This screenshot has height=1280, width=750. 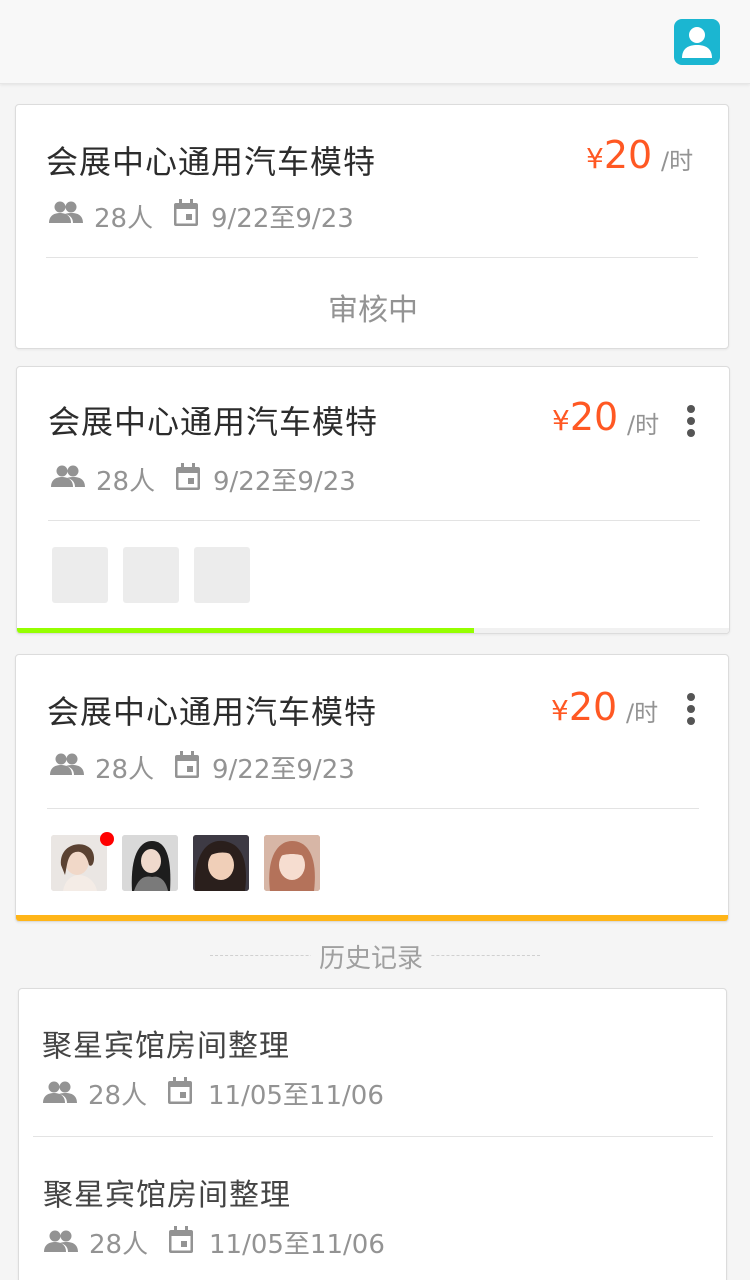 What do you see at coordinates (107, 839) in the screenshot?
I see `new-badge` at bounding box center [107, 839].